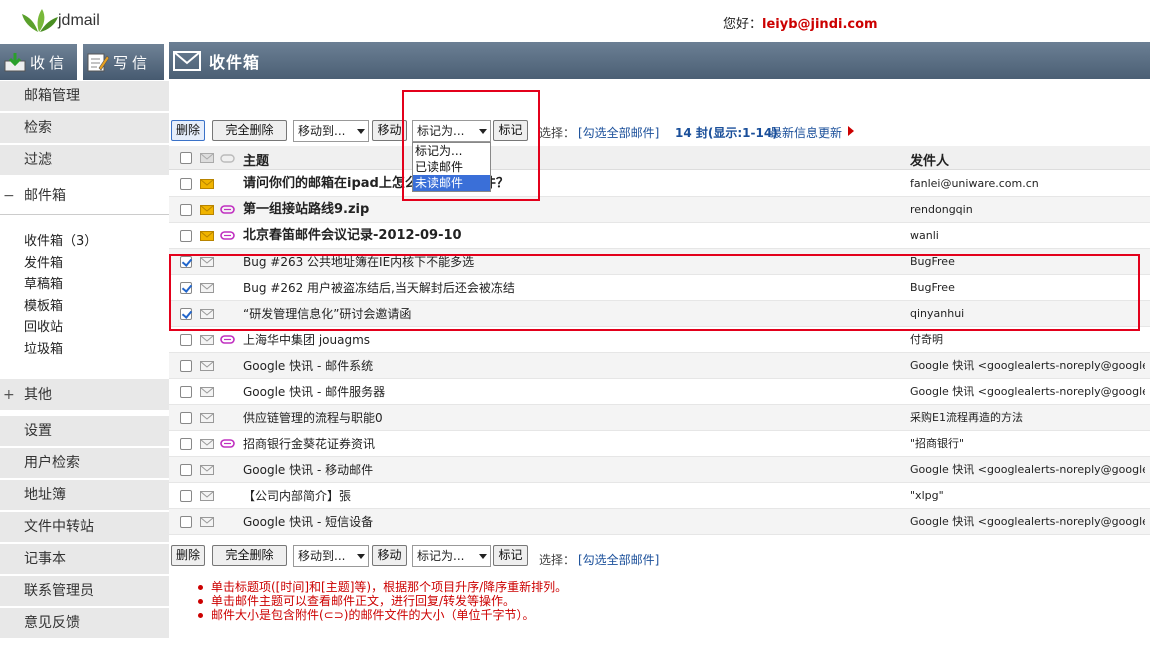  I want to click on message-subject: 【公司内部简介】張, so click(568, 496).